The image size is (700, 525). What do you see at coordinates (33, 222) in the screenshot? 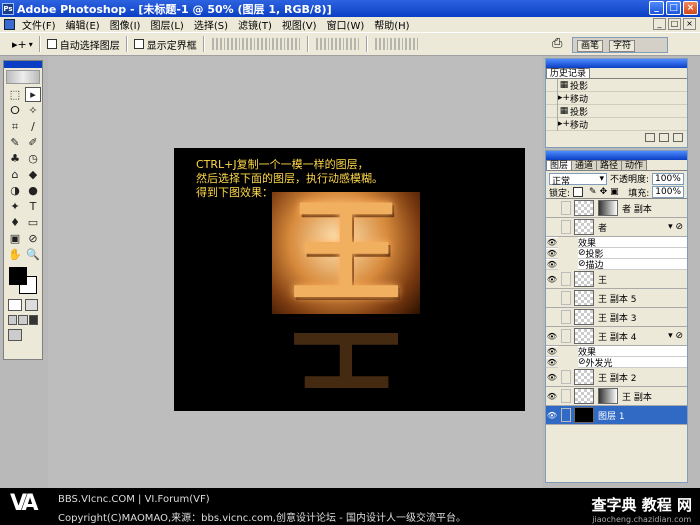
I see `shape-tool-icon: ▭` at bounding box center [33, 222].